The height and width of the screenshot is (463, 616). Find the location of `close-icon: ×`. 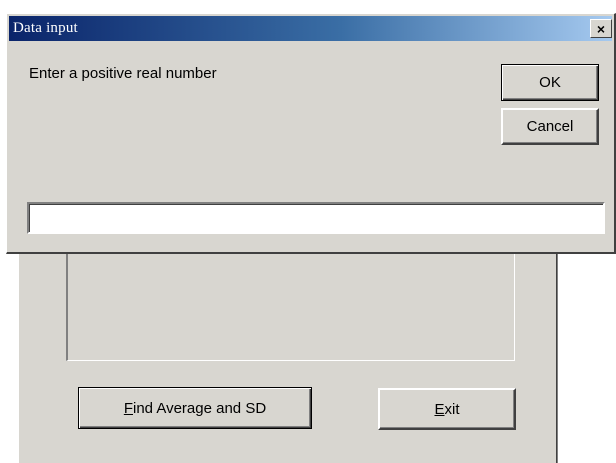

close-icon: × is located at coordinates (601, 28).